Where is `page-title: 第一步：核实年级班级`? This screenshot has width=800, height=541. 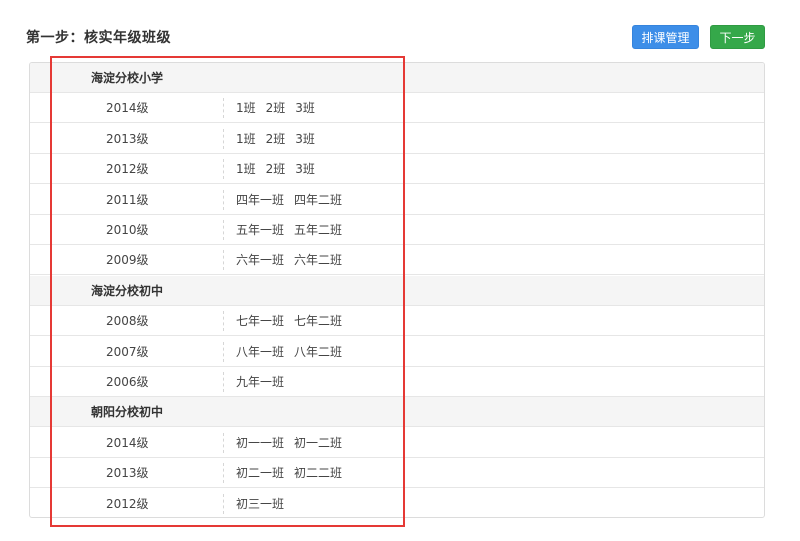 page-title: 第一步：核实年级班级 is located at coordinates (98, 38).